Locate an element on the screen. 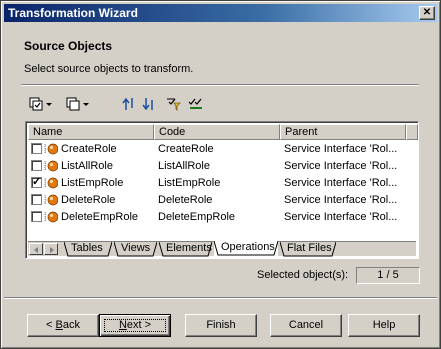 This screenshot has width=441, height=349. focus-rect is located at coordinates (135, 325).